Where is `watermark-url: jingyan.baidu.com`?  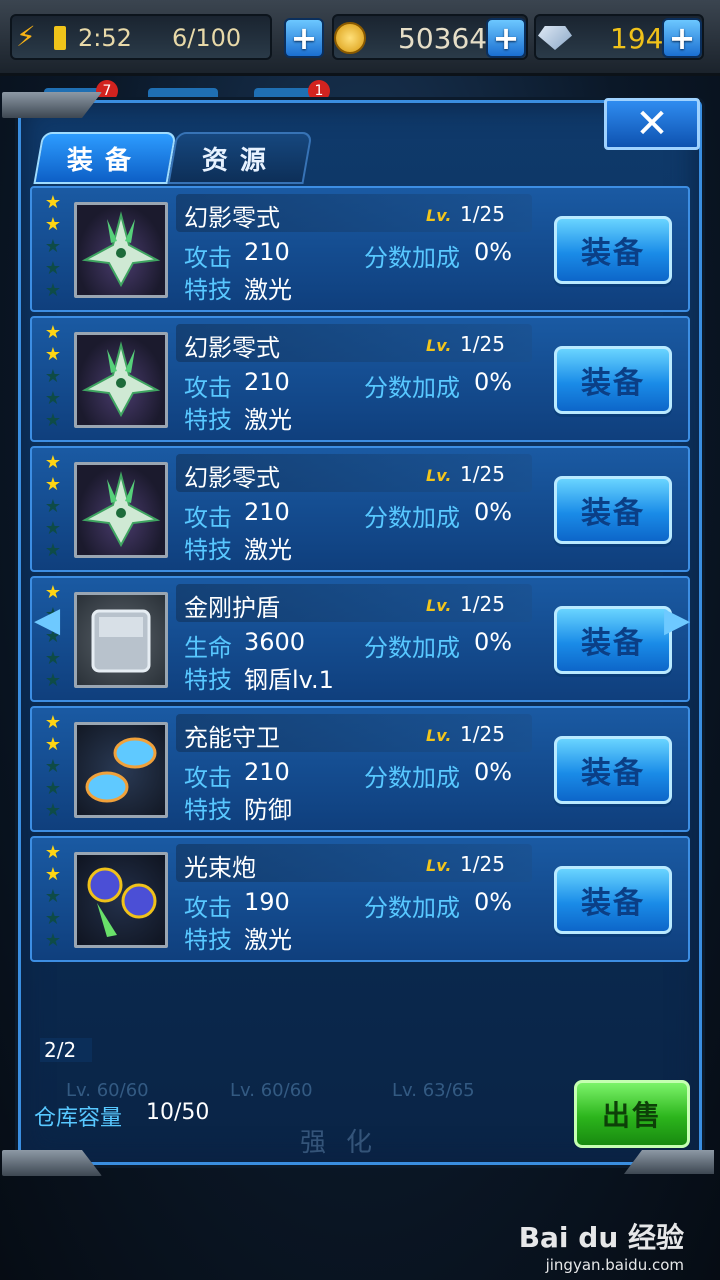
watermark-url: jingyan.baidu.com is located at coordinates (614, 1265).